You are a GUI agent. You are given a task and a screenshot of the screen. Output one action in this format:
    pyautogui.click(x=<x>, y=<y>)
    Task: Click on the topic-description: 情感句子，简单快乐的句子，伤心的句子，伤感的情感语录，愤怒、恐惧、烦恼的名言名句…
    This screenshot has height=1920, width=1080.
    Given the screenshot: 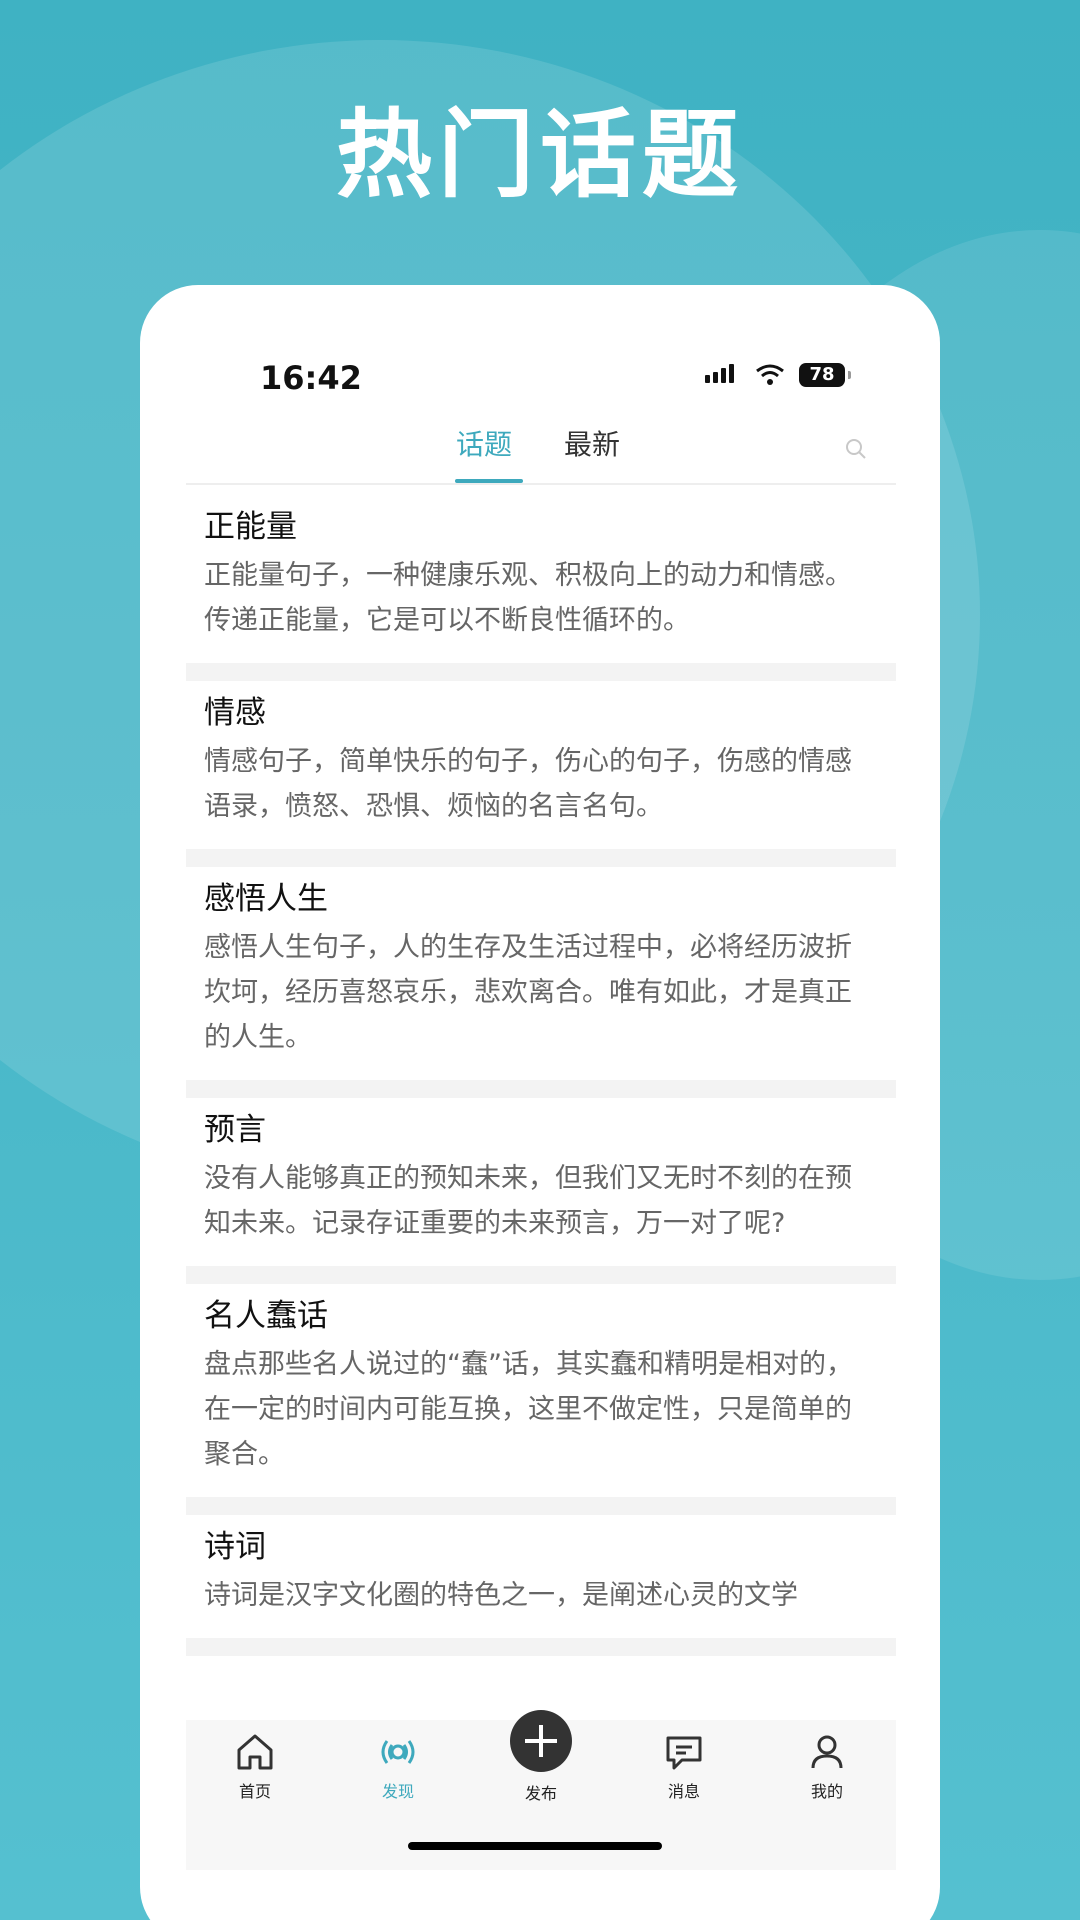 What is the action you would take?
    pyautogui.click(x=528, y=784)
    